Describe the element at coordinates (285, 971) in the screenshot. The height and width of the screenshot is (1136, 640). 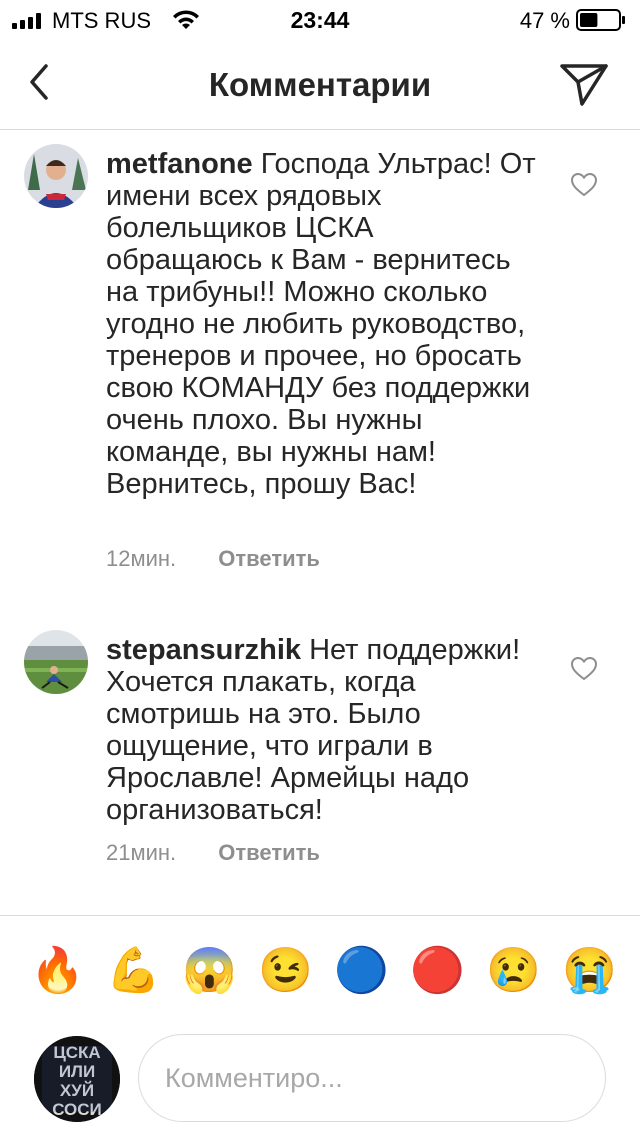
I see `winking-face-emoji: 😉` at that location.